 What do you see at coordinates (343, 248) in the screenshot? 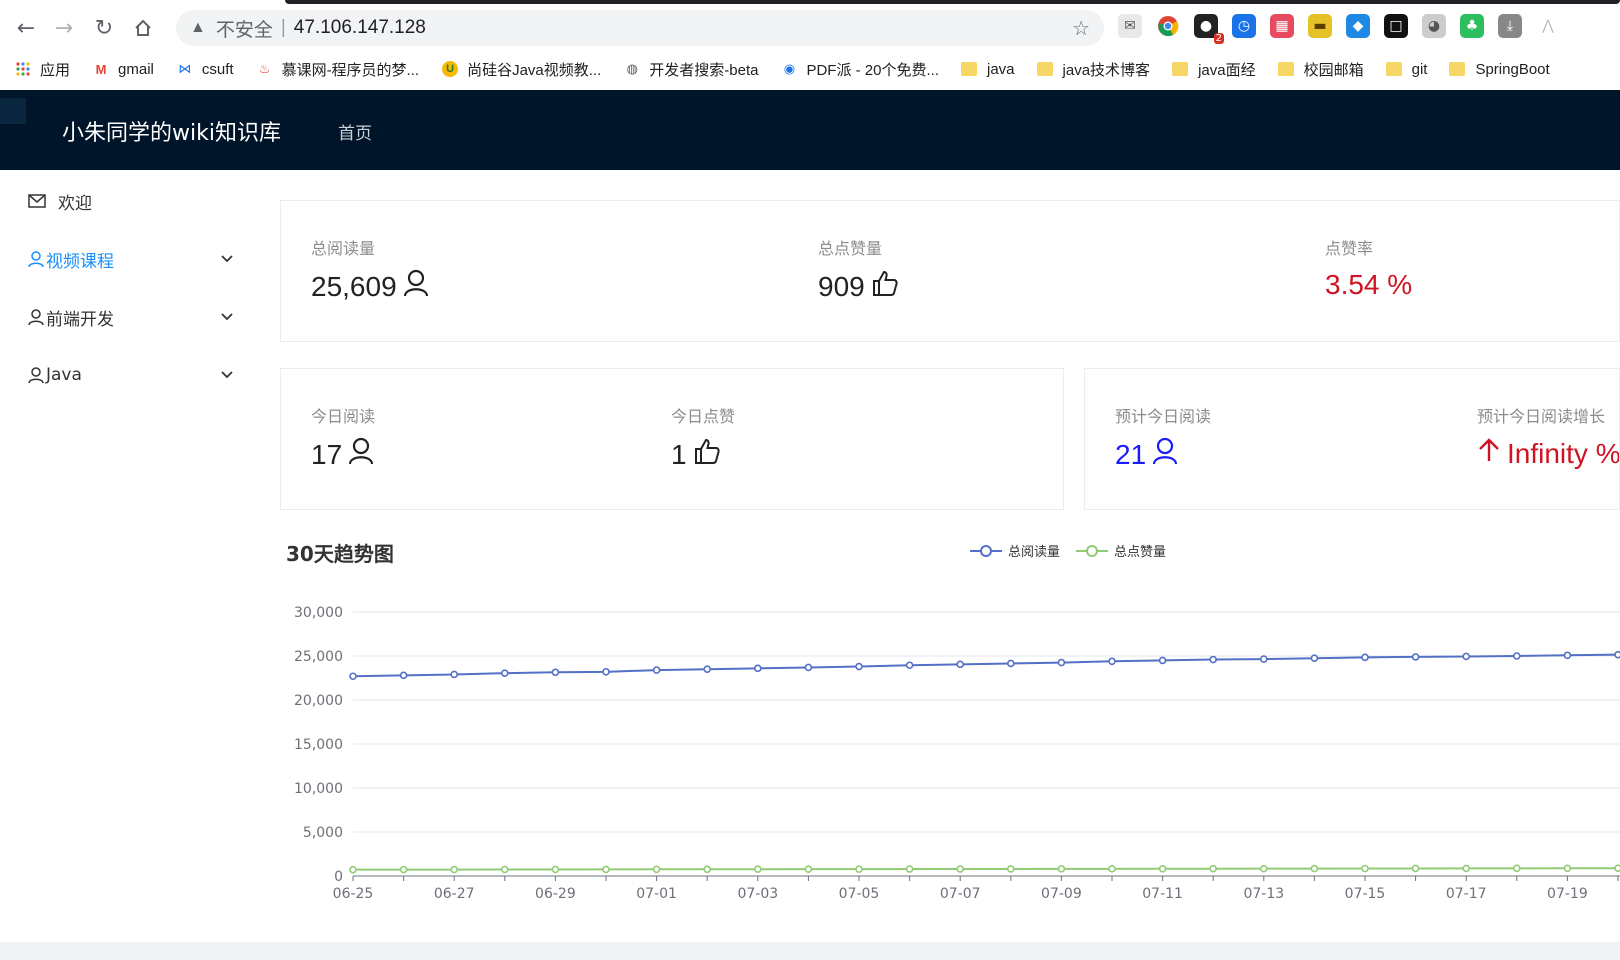
I see `stat-label: 总阅读量` at bounding box center [343, 248].